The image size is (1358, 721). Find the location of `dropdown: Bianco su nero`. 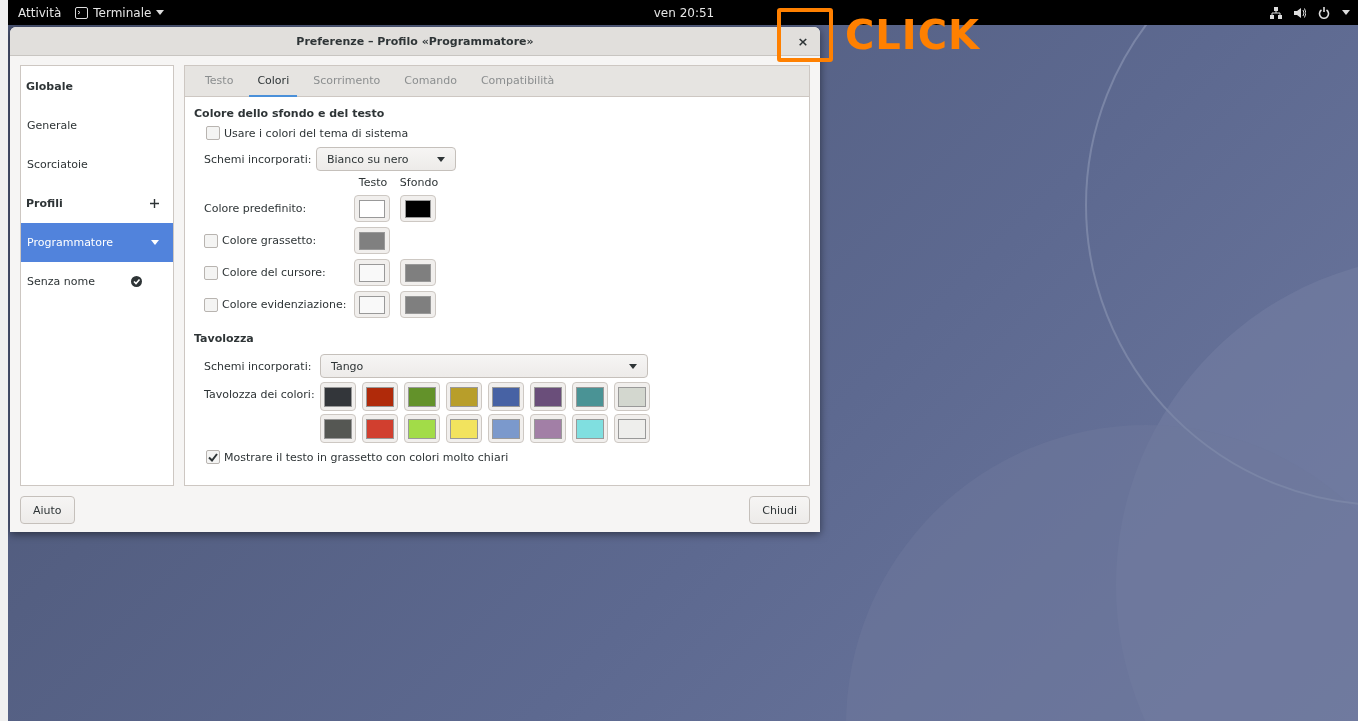

dropdown: Bianco su nero is located at coordinates (386, 159).